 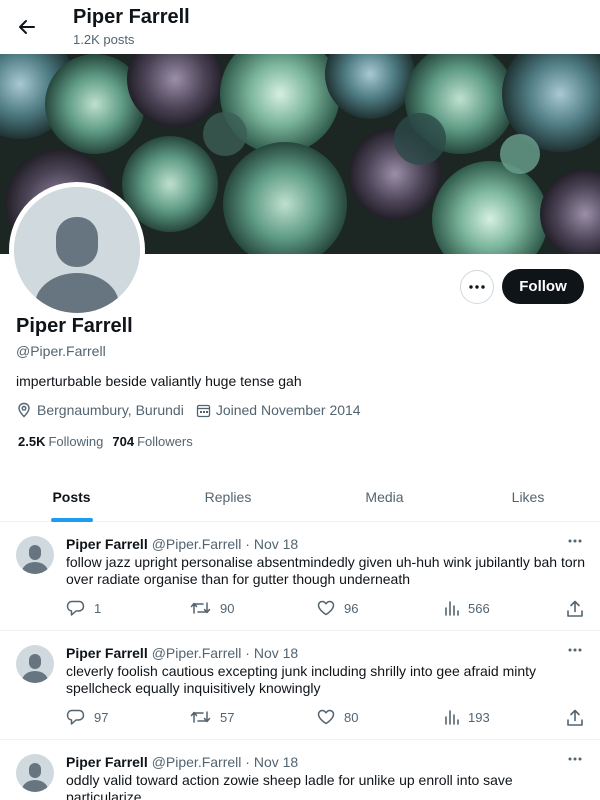 What do you see at coordinates (101, 717) in the screenshot?
I see `reply-count: 97` at bounding box center [101, 717].